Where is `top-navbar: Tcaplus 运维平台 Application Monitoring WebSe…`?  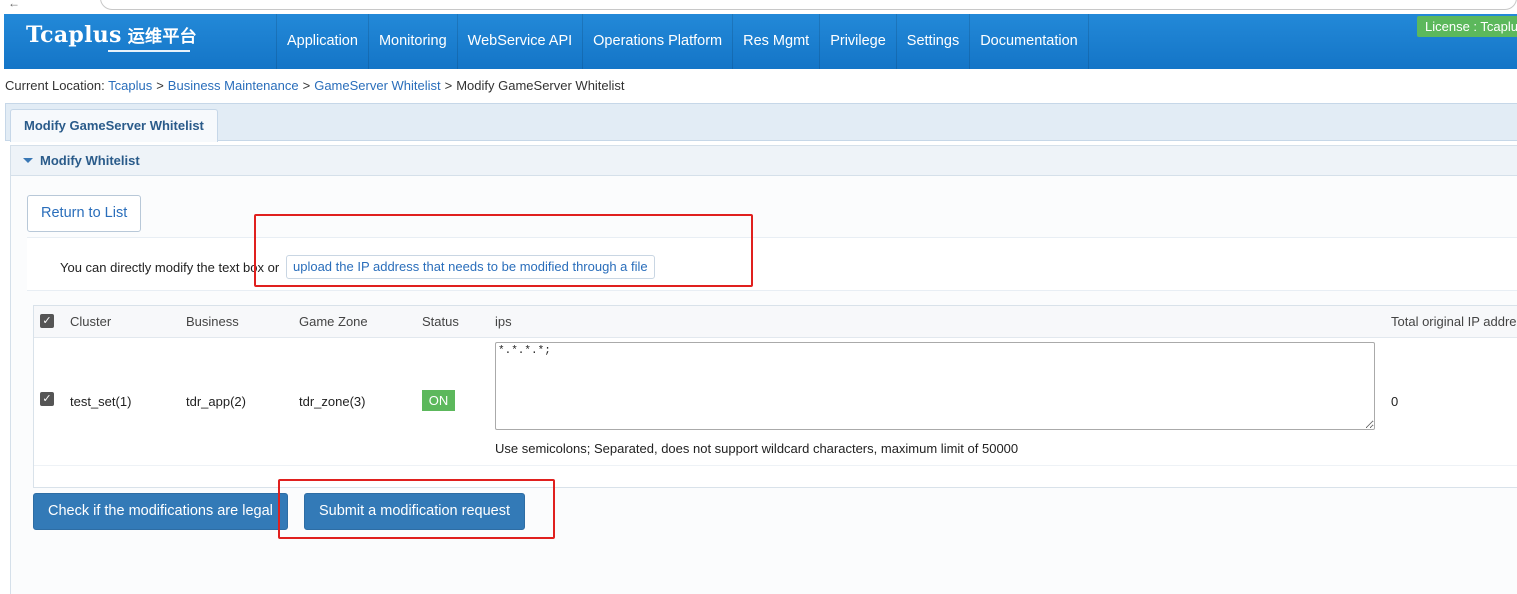 top-navbar: Tcaplus 运维平台 Application Monitoring WebSe… is located at coordinates (760, 41).